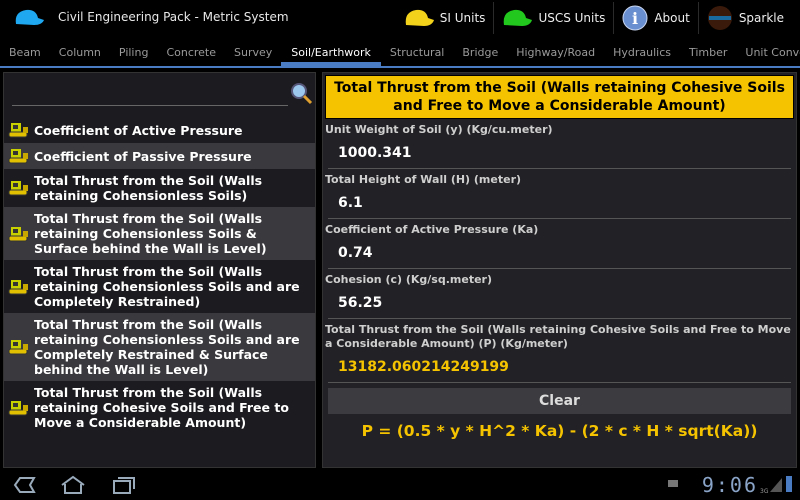 This screenshot has width=800, height=500. I want to click on sparkle-logo-icon, so click(719, 18).